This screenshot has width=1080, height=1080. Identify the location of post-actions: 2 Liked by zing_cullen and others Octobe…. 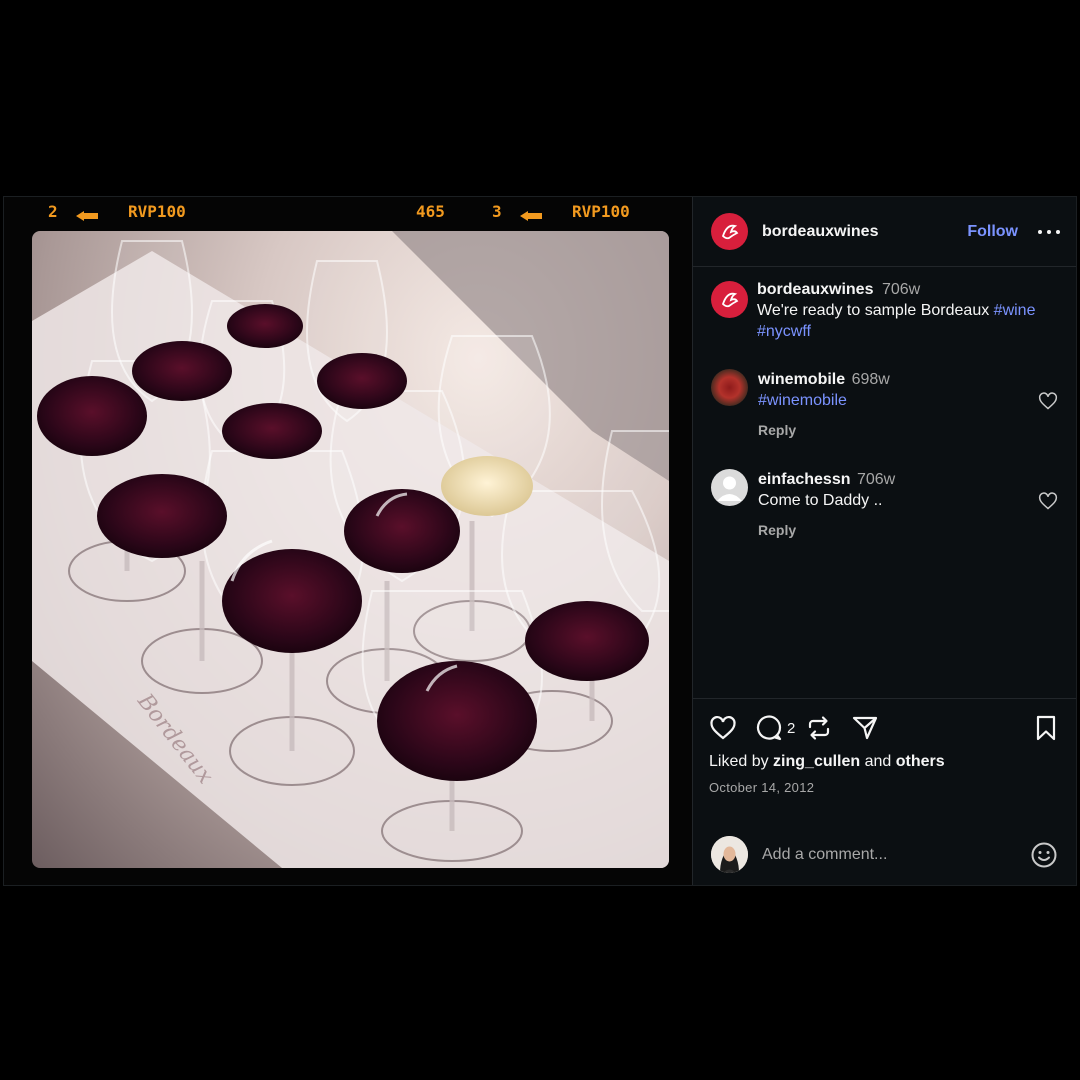
(884, 760).